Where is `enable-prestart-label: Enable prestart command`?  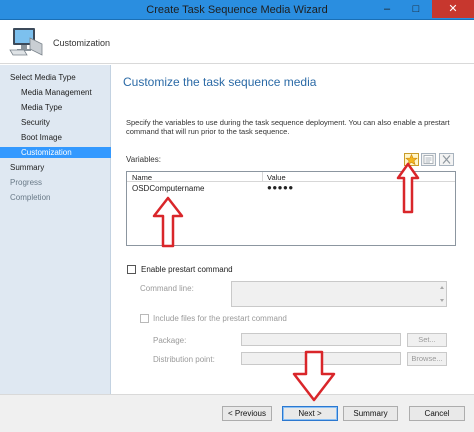 enable-prestart-label: Enable prestart command is located at coordinates (187, 269).